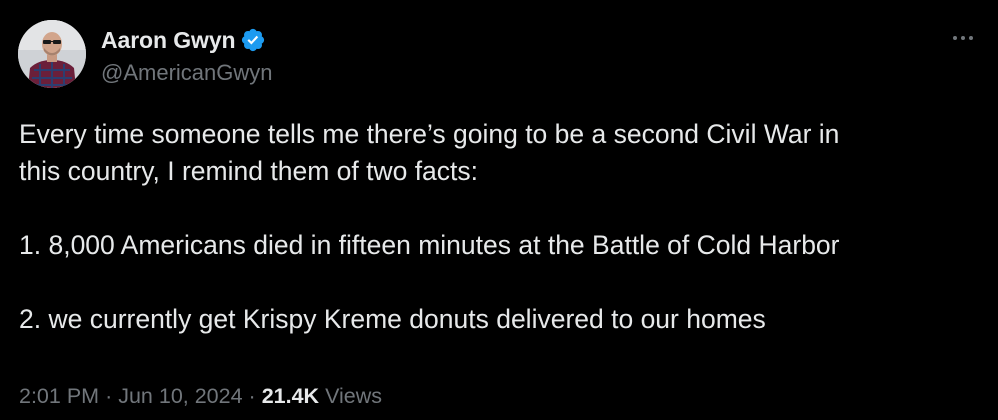  Describe the element at coordinates (59, 396) in the screenshot. I see `tweet-time: 2:01 PM` at that location.